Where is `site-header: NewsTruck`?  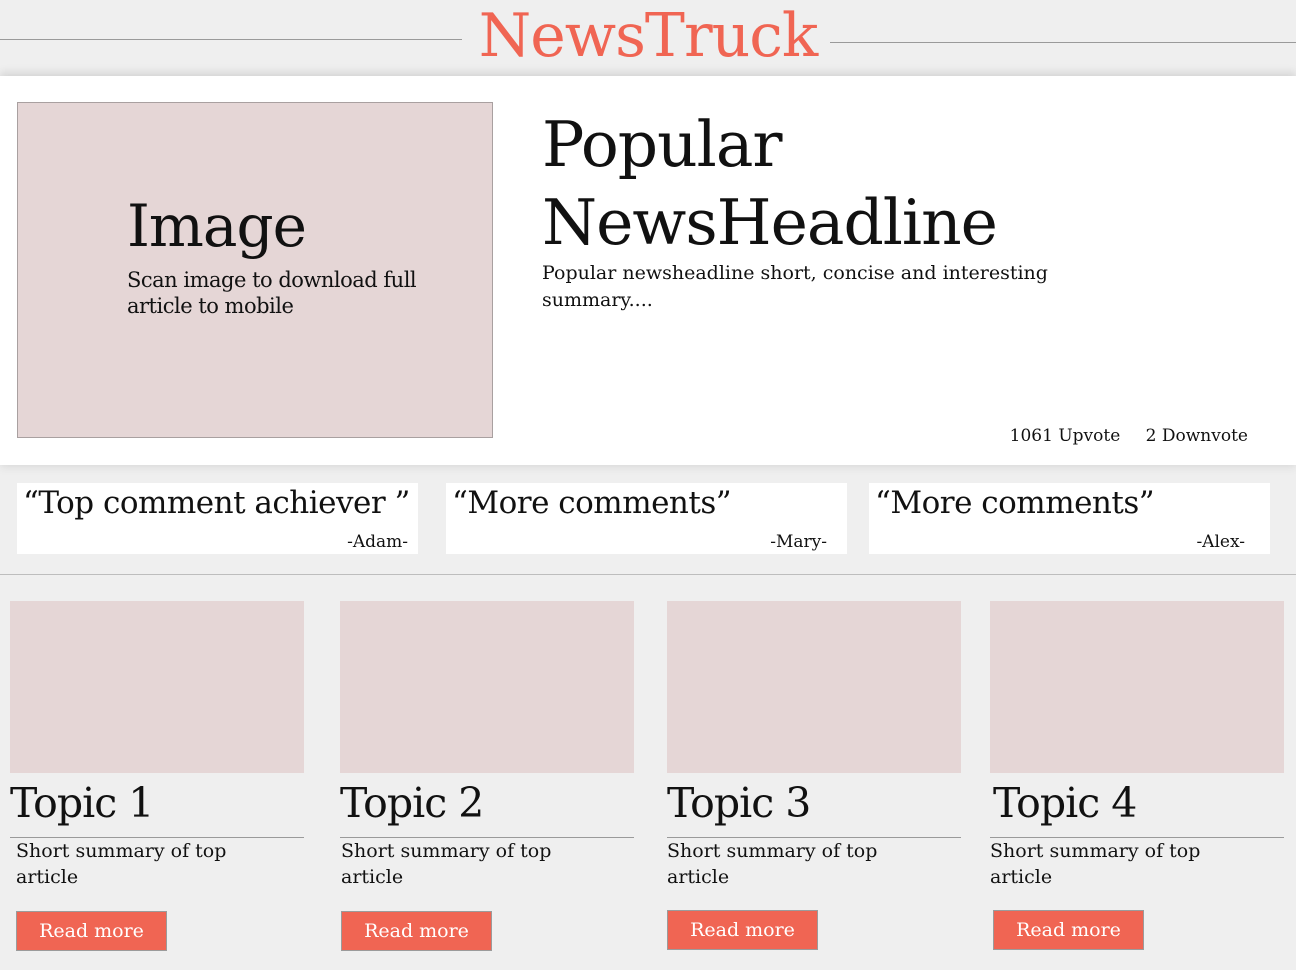 site-header: NewsTruck is located at coordinates (648, 38).